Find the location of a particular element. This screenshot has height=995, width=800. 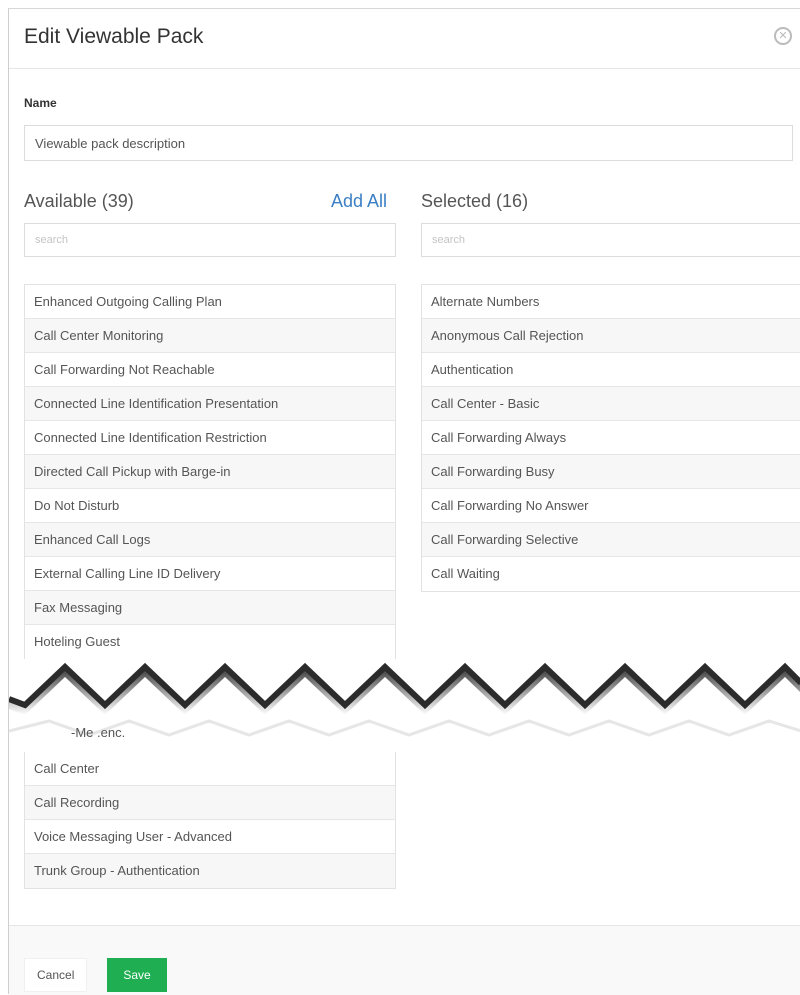

add-all-link: Add All is located at coordinates (359, 201).